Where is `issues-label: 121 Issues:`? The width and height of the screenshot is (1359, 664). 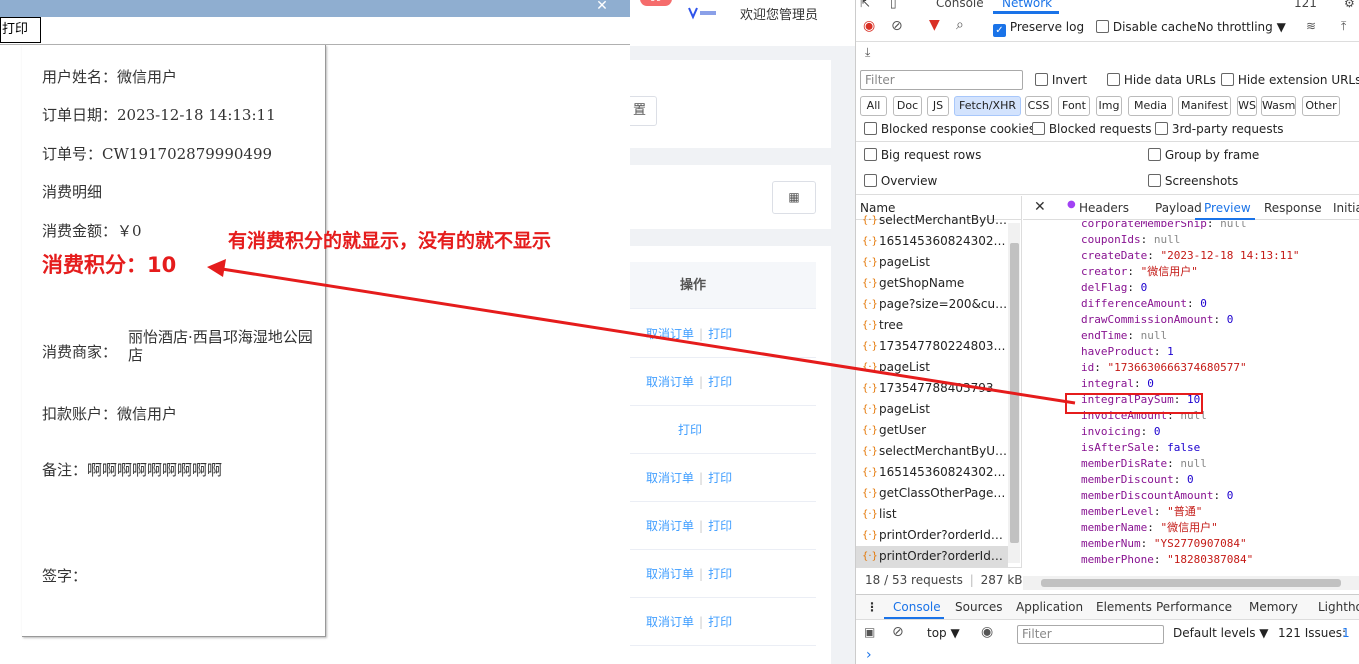
issues-label: 121 Issues: is located at coordinates (1312, 633).